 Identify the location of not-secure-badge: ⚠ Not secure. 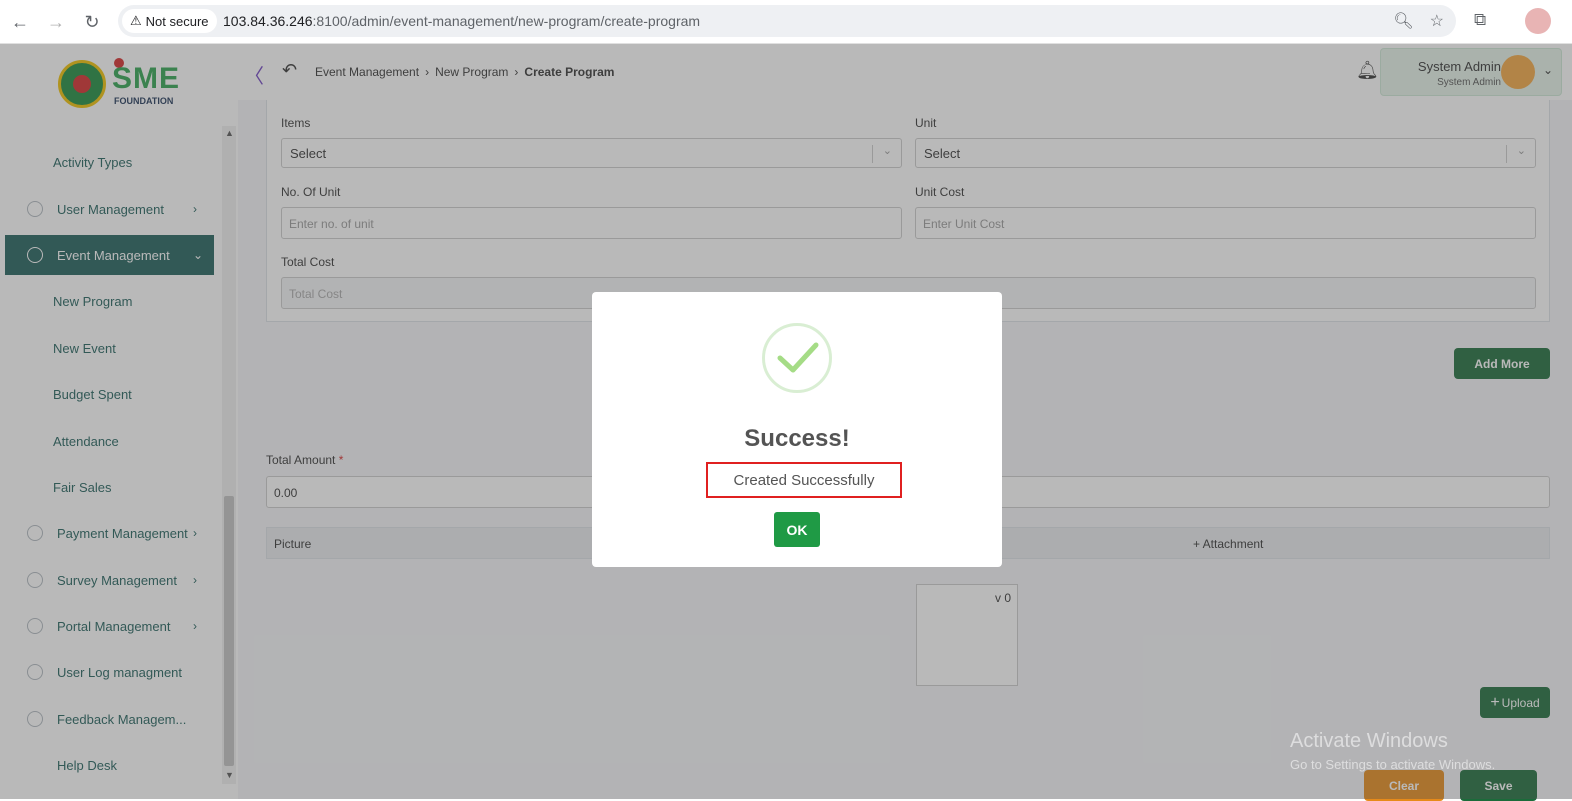
(169, 21).